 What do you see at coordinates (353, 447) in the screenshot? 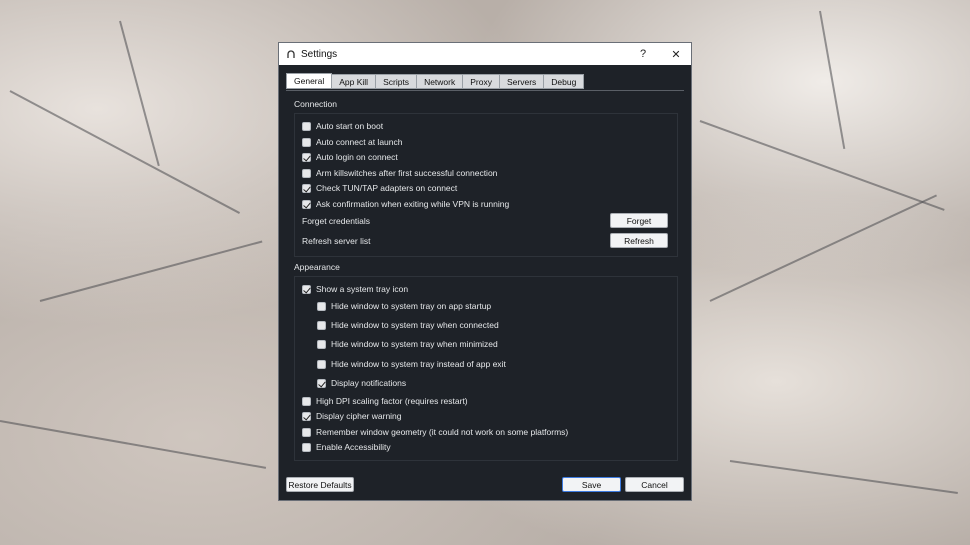
I see `enable-accessibility-label: Enable Accessibility` at bounding box center [353, 447].